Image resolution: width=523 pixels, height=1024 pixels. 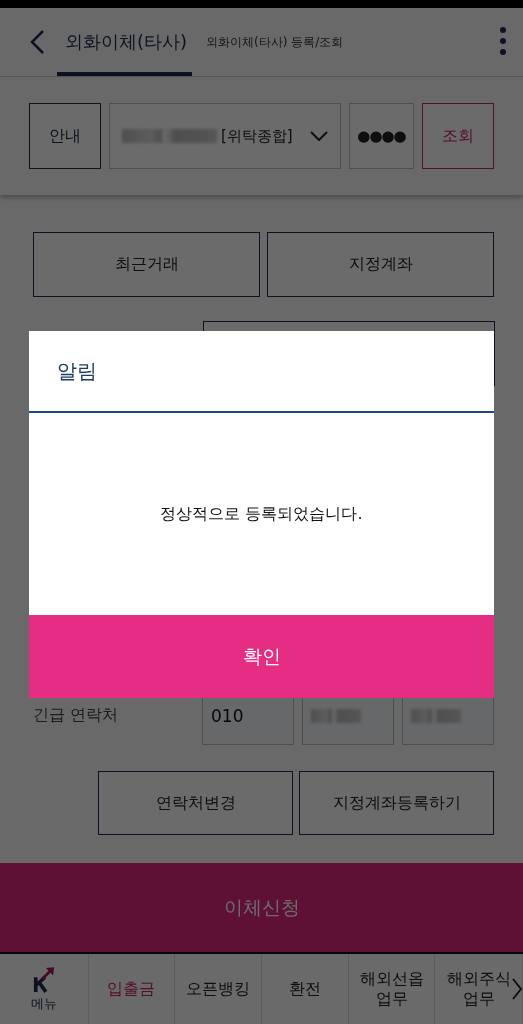 I want to click on dialog-message: 정상적으로 등록되었습니다., so click(x=261, y=514).